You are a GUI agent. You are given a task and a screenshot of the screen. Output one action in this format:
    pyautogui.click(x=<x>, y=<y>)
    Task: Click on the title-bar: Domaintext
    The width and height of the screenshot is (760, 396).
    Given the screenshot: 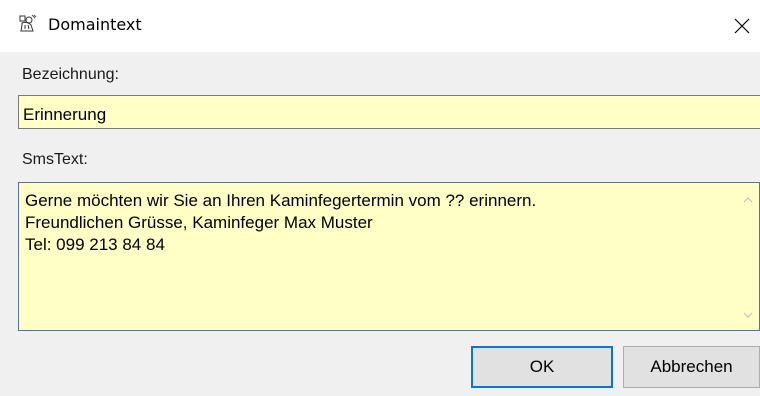 What is the action you would take?
    pyautogui.click(x=380, y=26)
    